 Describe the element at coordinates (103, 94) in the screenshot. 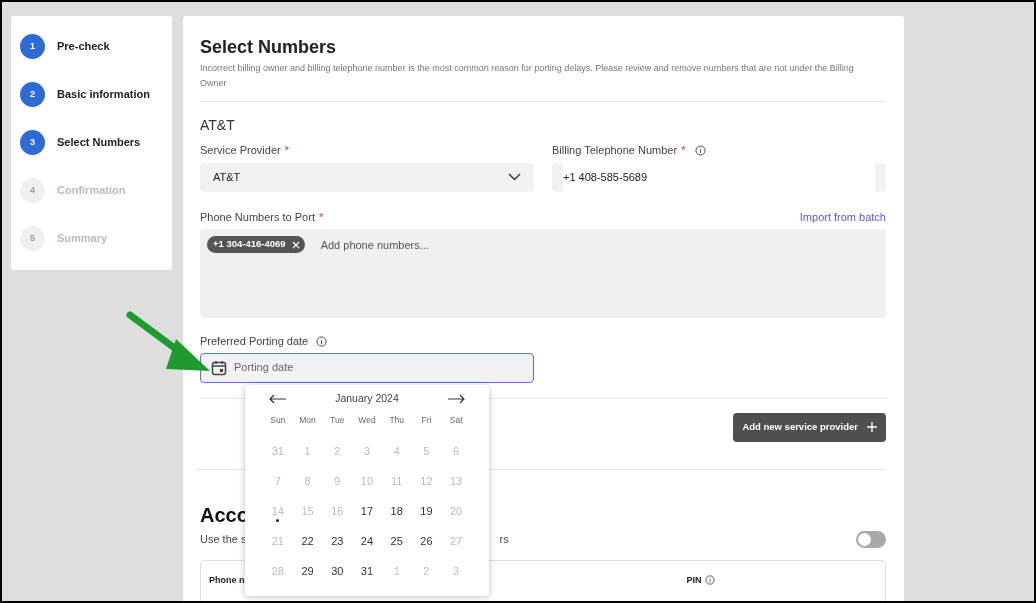

I see `step-label: Basic information` at that location.